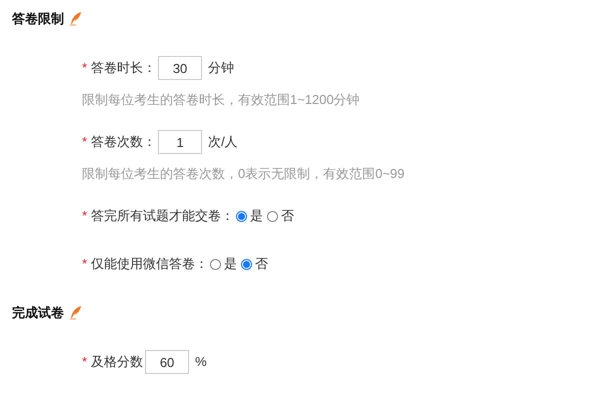 Image resolution: width=600 pixels, height=400 pixels. Describe the element at coordinates (162, 216) in the screenshot. I see `field-label: 答完所有试题才能交卷：` at that location.